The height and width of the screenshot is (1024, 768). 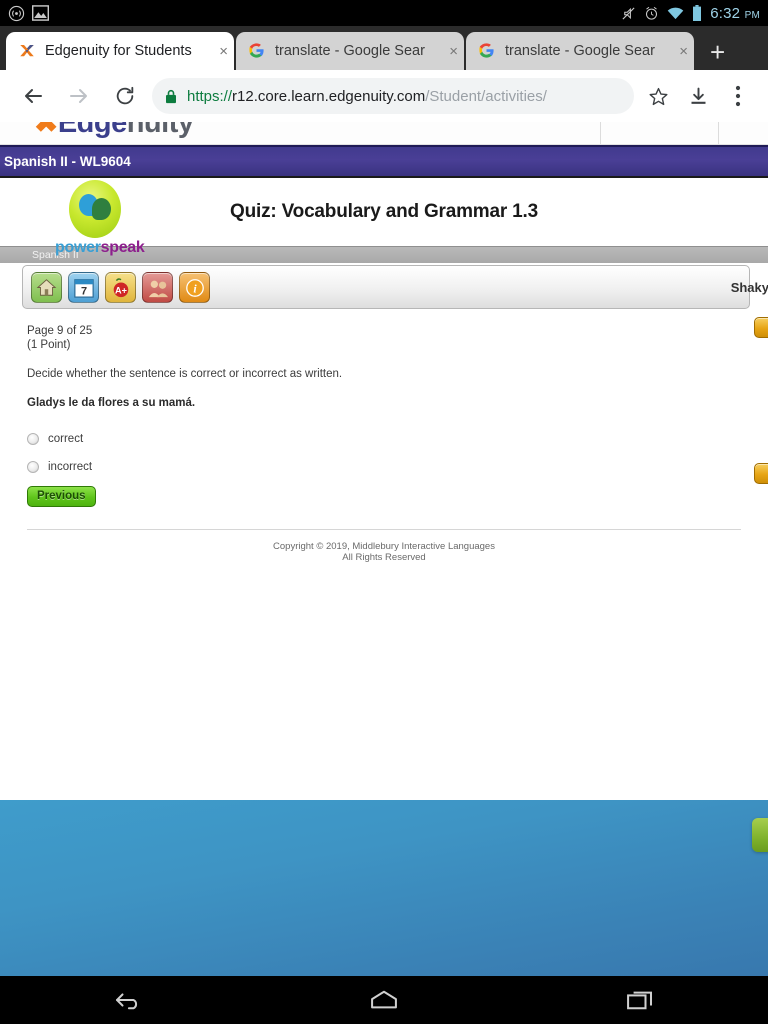 I want to click on tab-edgenuity: Edgenuity for Students ×, so click(x=120, y=51).